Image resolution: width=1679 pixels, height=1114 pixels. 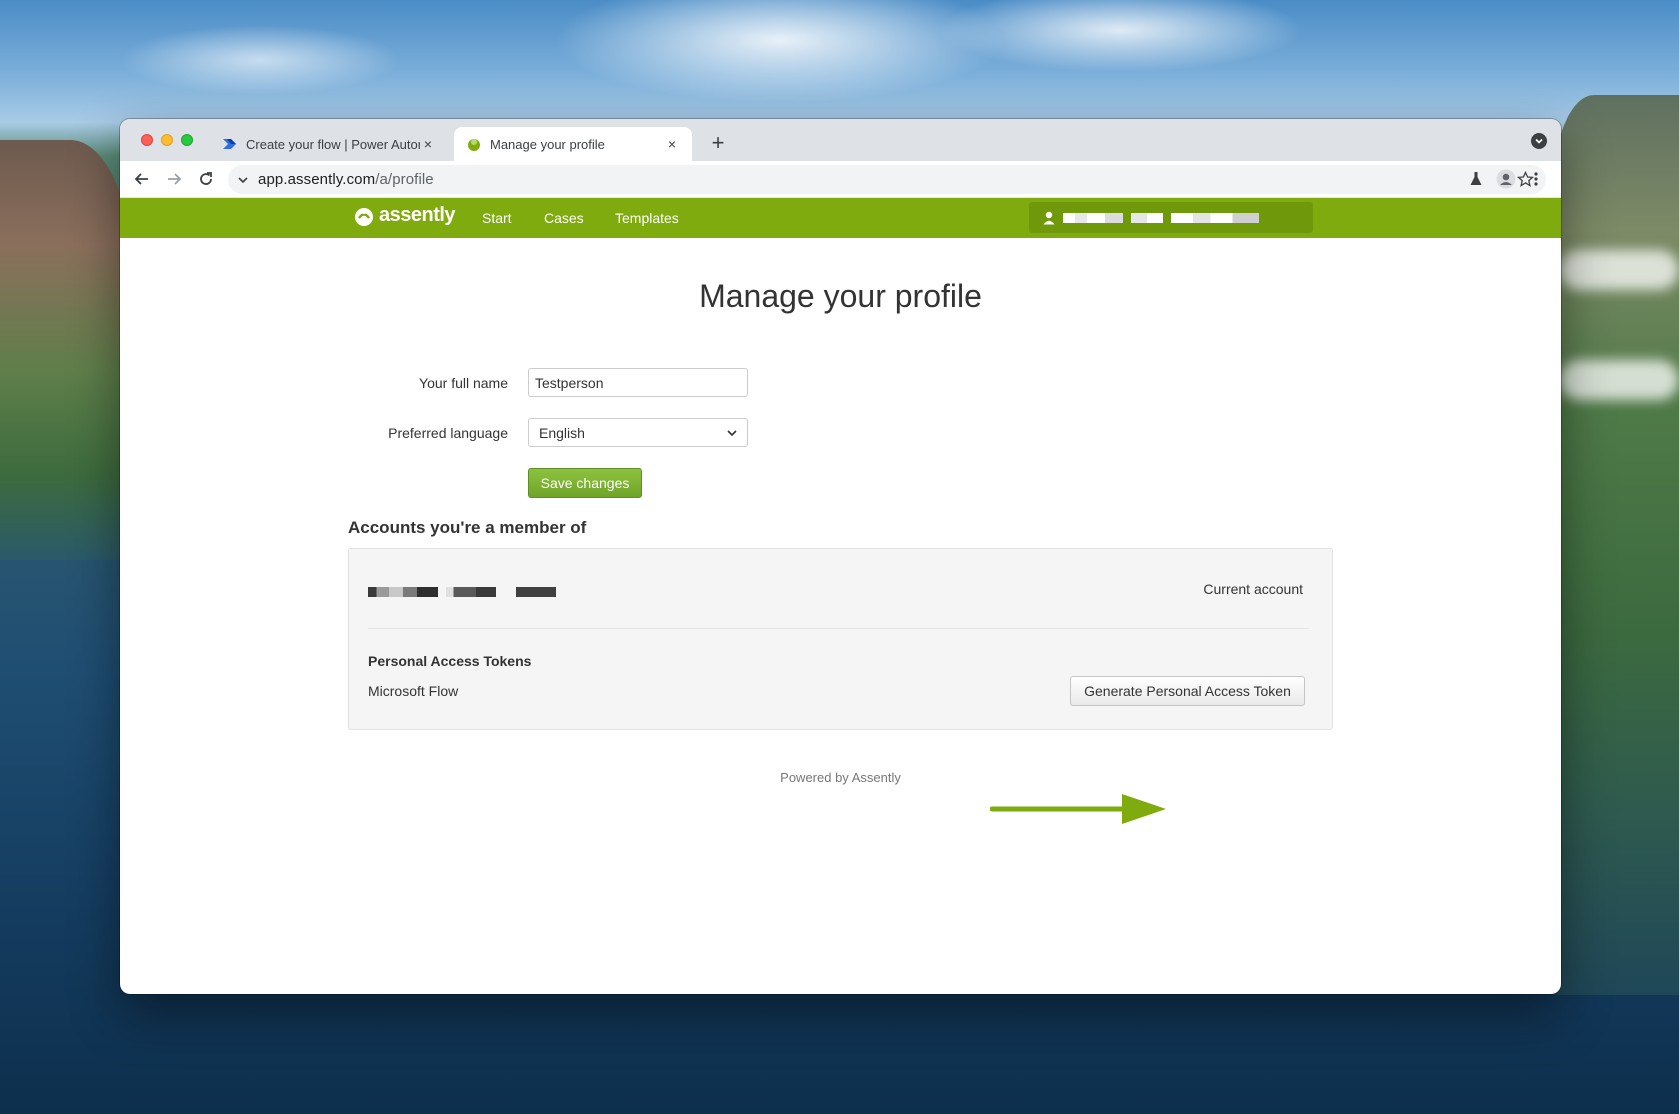 What do you see at coordinates (585, 483) in the screenshot?
I see `save-changes-button: Save changes` at bounding box center [585, 483].